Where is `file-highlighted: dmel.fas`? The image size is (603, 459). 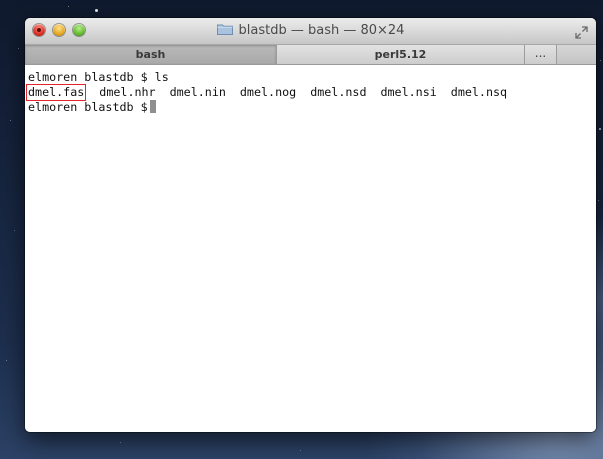 file-highlighted: dmel.fas is located at coordinates (56, 92).